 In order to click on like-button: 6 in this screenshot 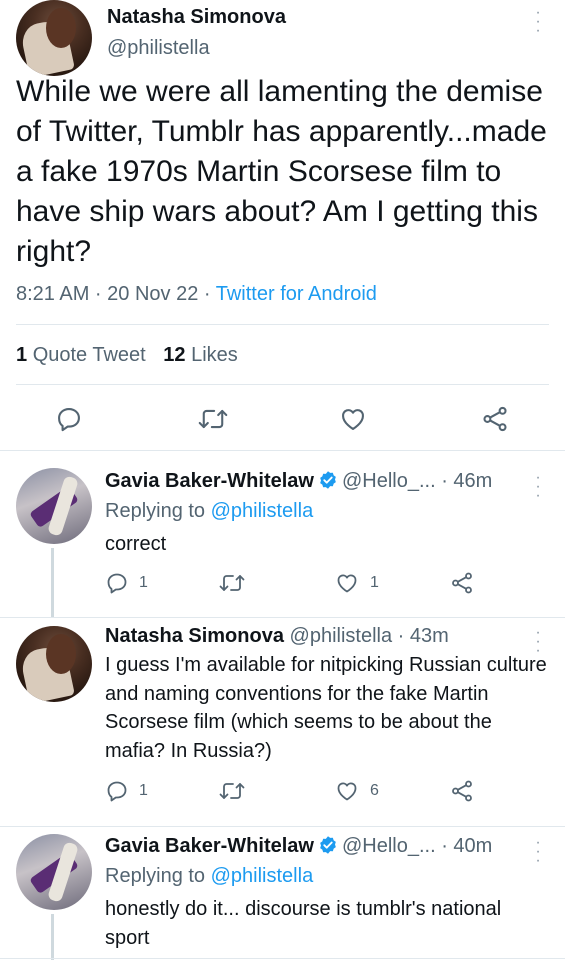, I will do `click(356, 791)`.